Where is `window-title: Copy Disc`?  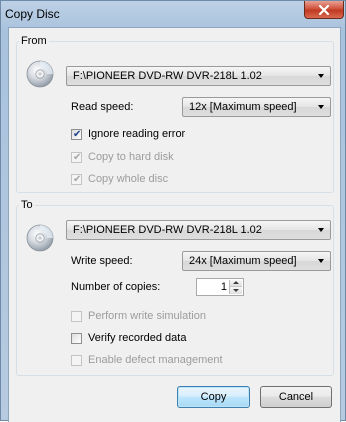
window-title: Copy Disc is located at coordinates (32, 14).